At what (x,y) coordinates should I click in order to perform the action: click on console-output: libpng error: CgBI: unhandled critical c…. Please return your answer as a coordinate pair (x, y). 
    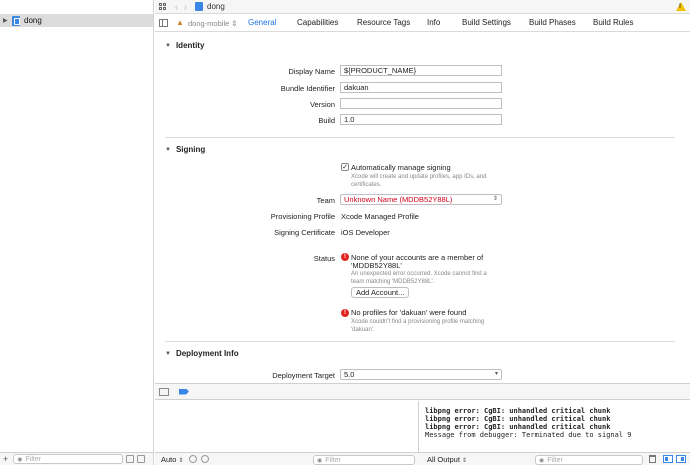
    Looking at the image, I should click on (555, 426).